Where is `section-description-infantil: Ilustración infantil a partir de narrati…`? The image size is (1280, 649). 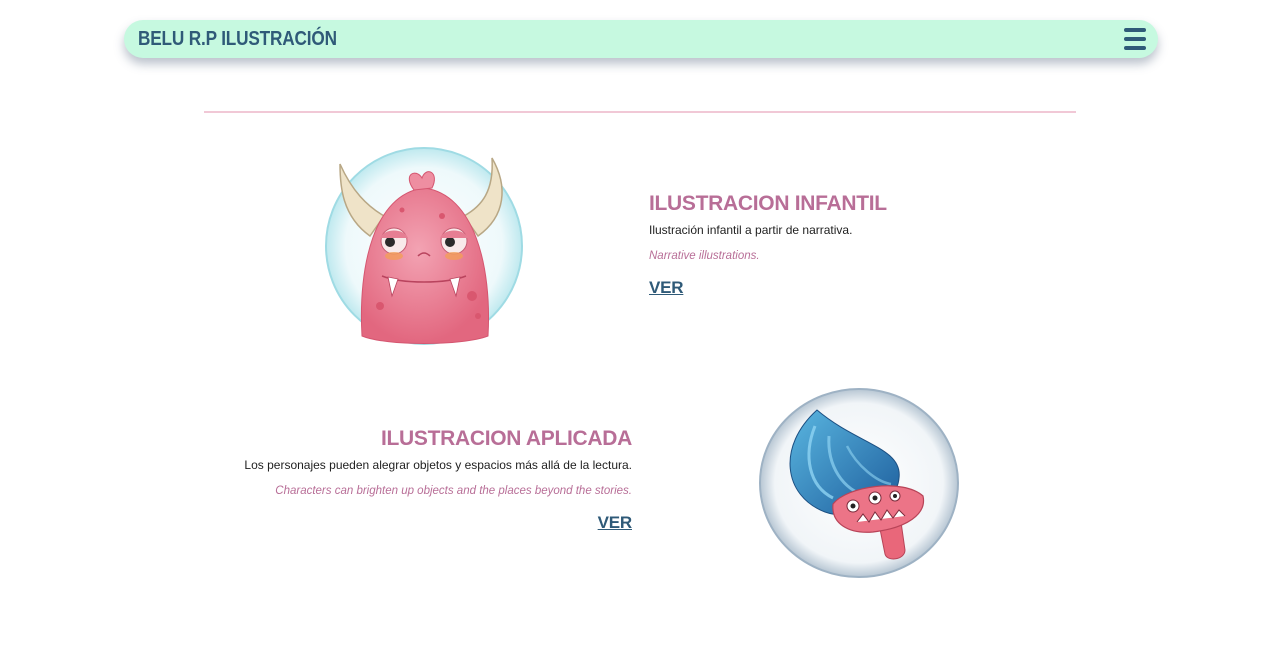
section-description-infantil: Ilustración infantil a partir de narrati… is located at coordinates (751, 230).